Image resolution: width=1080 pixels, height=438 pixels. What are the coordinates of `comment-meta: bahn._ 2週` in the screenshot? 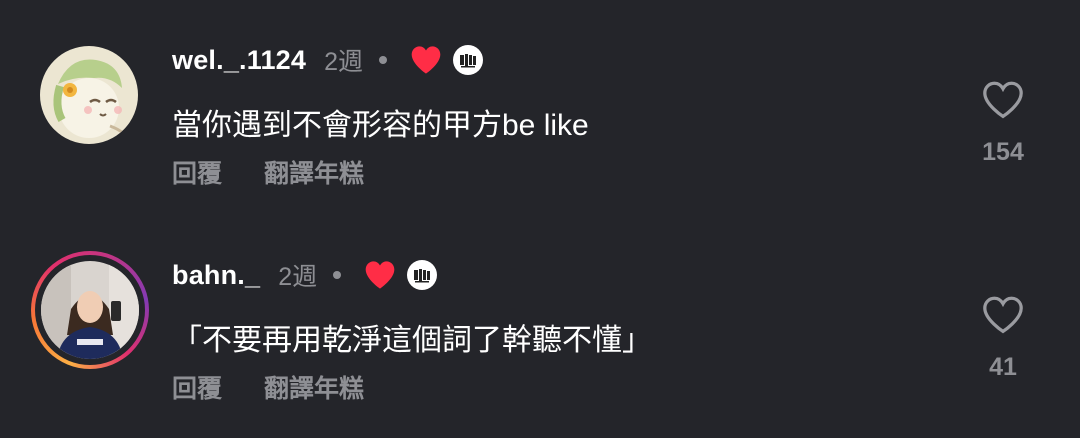 It's located at (305, 275).